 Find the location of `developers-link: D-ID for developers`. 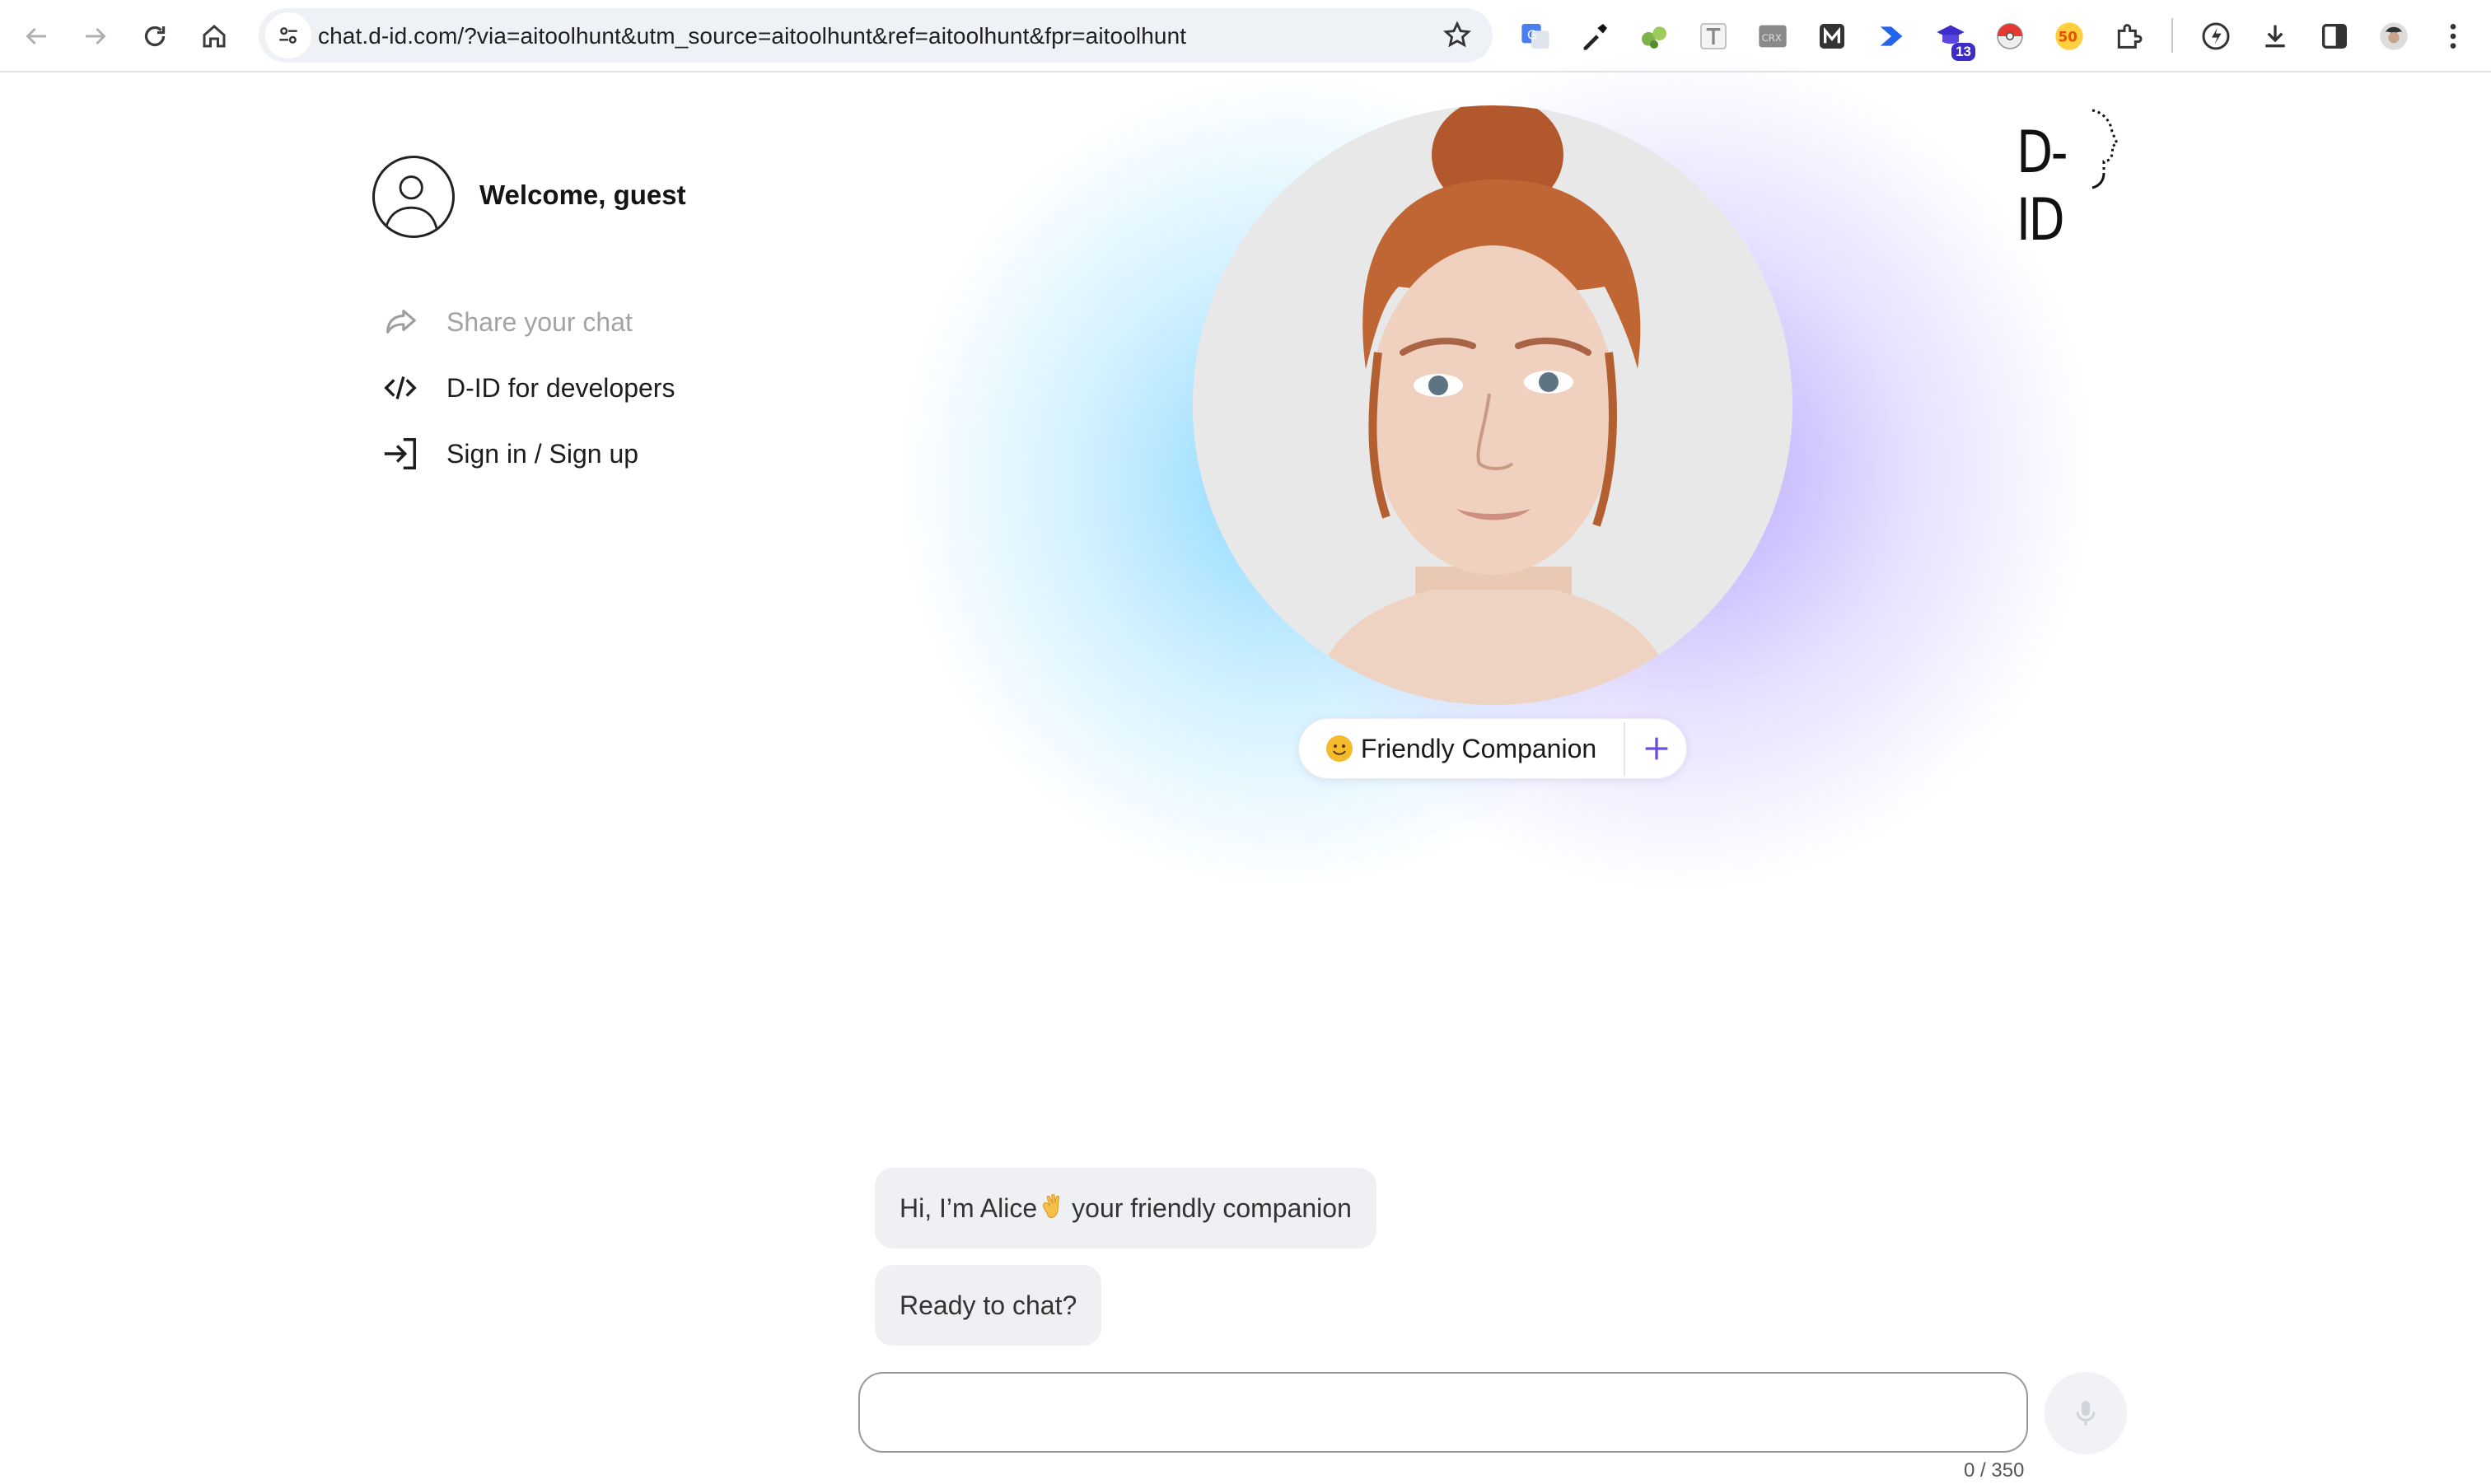

developers-link: D-ID for developers is located at coordinates (527, 388).